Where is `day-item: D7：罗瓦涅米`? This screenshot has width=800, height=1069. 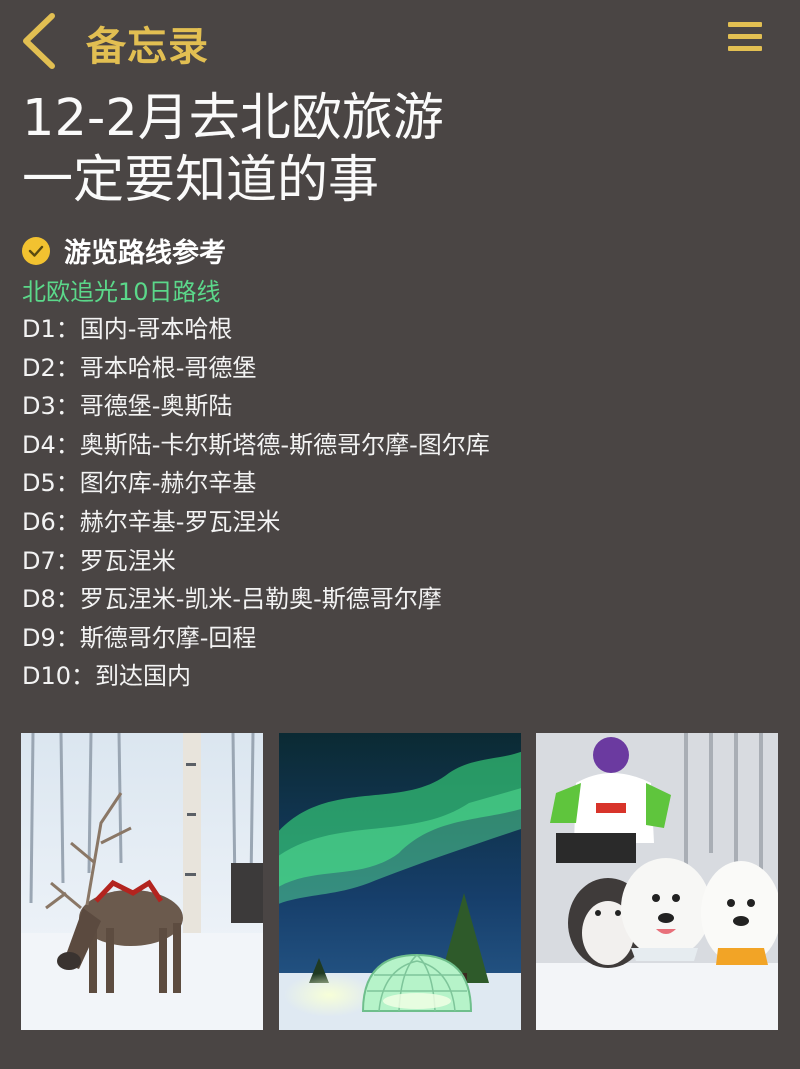 day-item: D7：罗瓦涅米 is located at coordinates (99, 560).